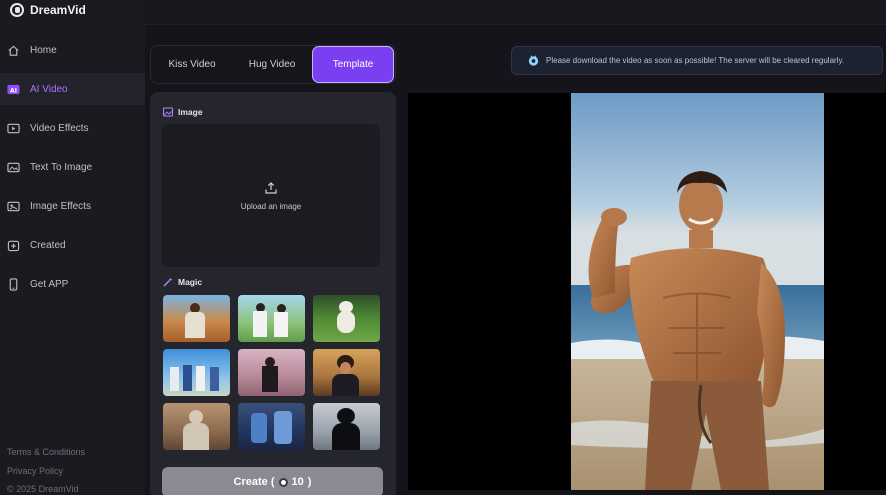  I want to click on magic-section-label: Magic, so click(190, 282).